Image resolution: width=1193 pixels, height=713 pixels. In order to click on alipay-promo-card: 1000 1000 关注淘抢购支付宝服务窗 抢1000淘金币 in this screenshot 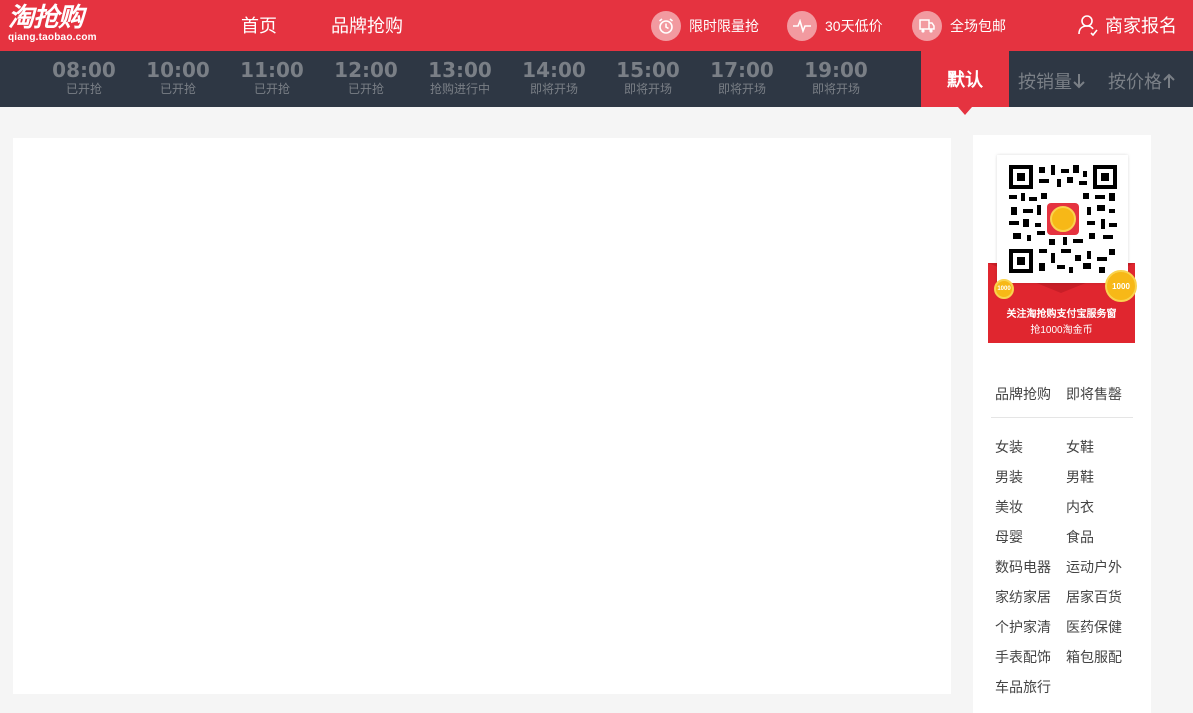, I will do `click(1062, 249)`.